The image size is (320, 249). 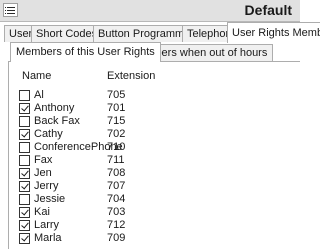 I want to click on column-header-extension: Extension, so click(x=131, y=76).